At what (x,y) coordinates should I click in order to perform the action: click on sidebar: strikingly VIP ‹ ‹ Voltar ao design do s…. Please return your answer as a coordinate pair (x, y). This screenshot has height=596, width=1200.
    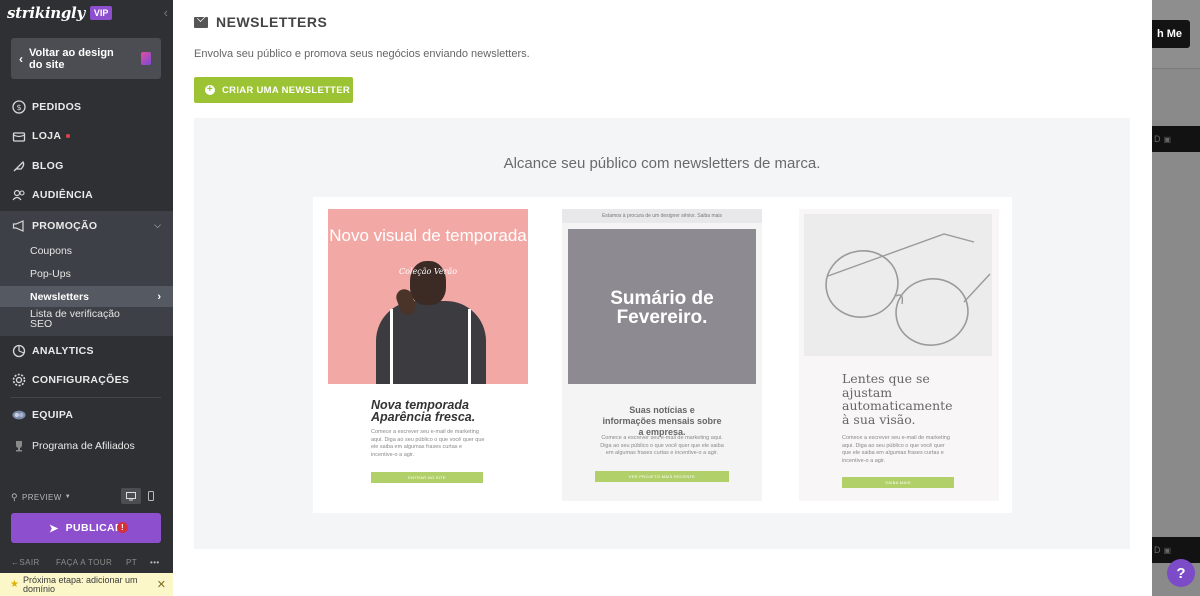
    Looking at the image, I should click on (86, 298).